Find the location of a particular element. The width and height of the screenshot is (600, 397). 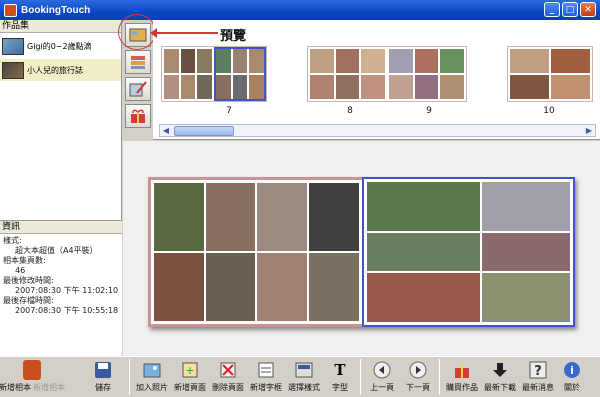

album-icon is located at coordinates (32, 370).